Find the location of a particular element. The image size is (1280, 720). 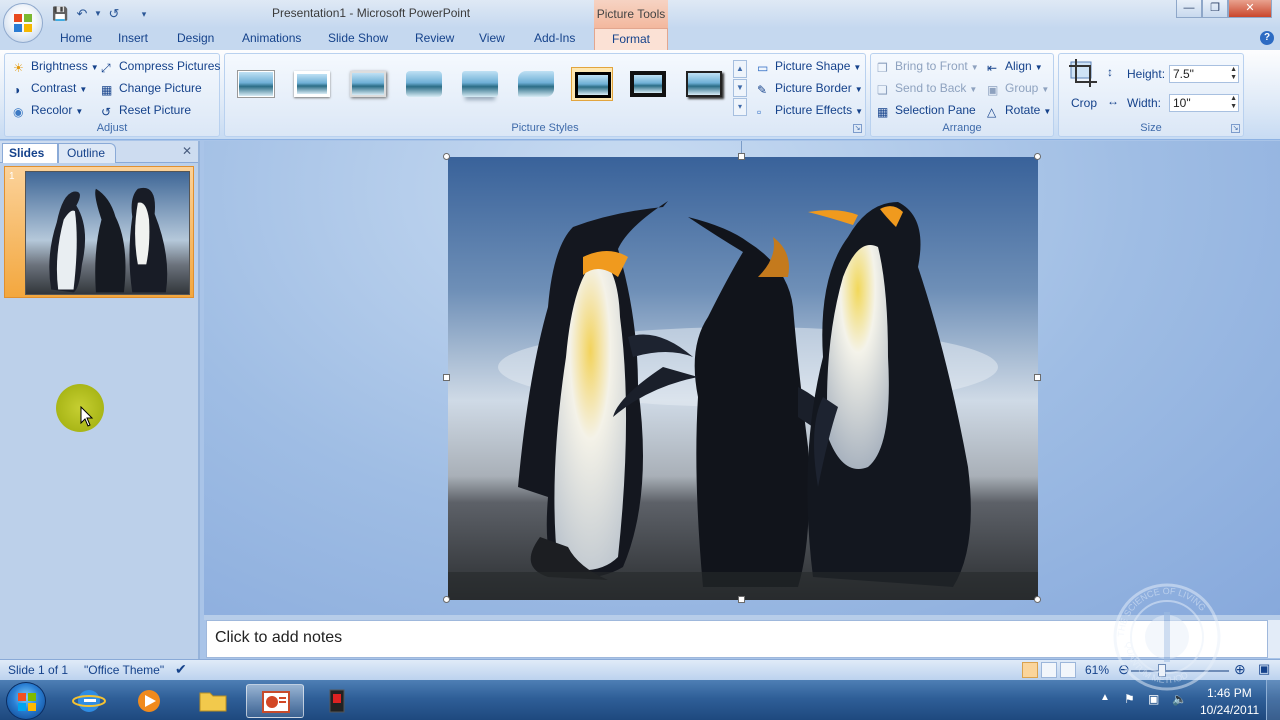

customize-qat-icon: ▾ is located at coordinates (144, 14).